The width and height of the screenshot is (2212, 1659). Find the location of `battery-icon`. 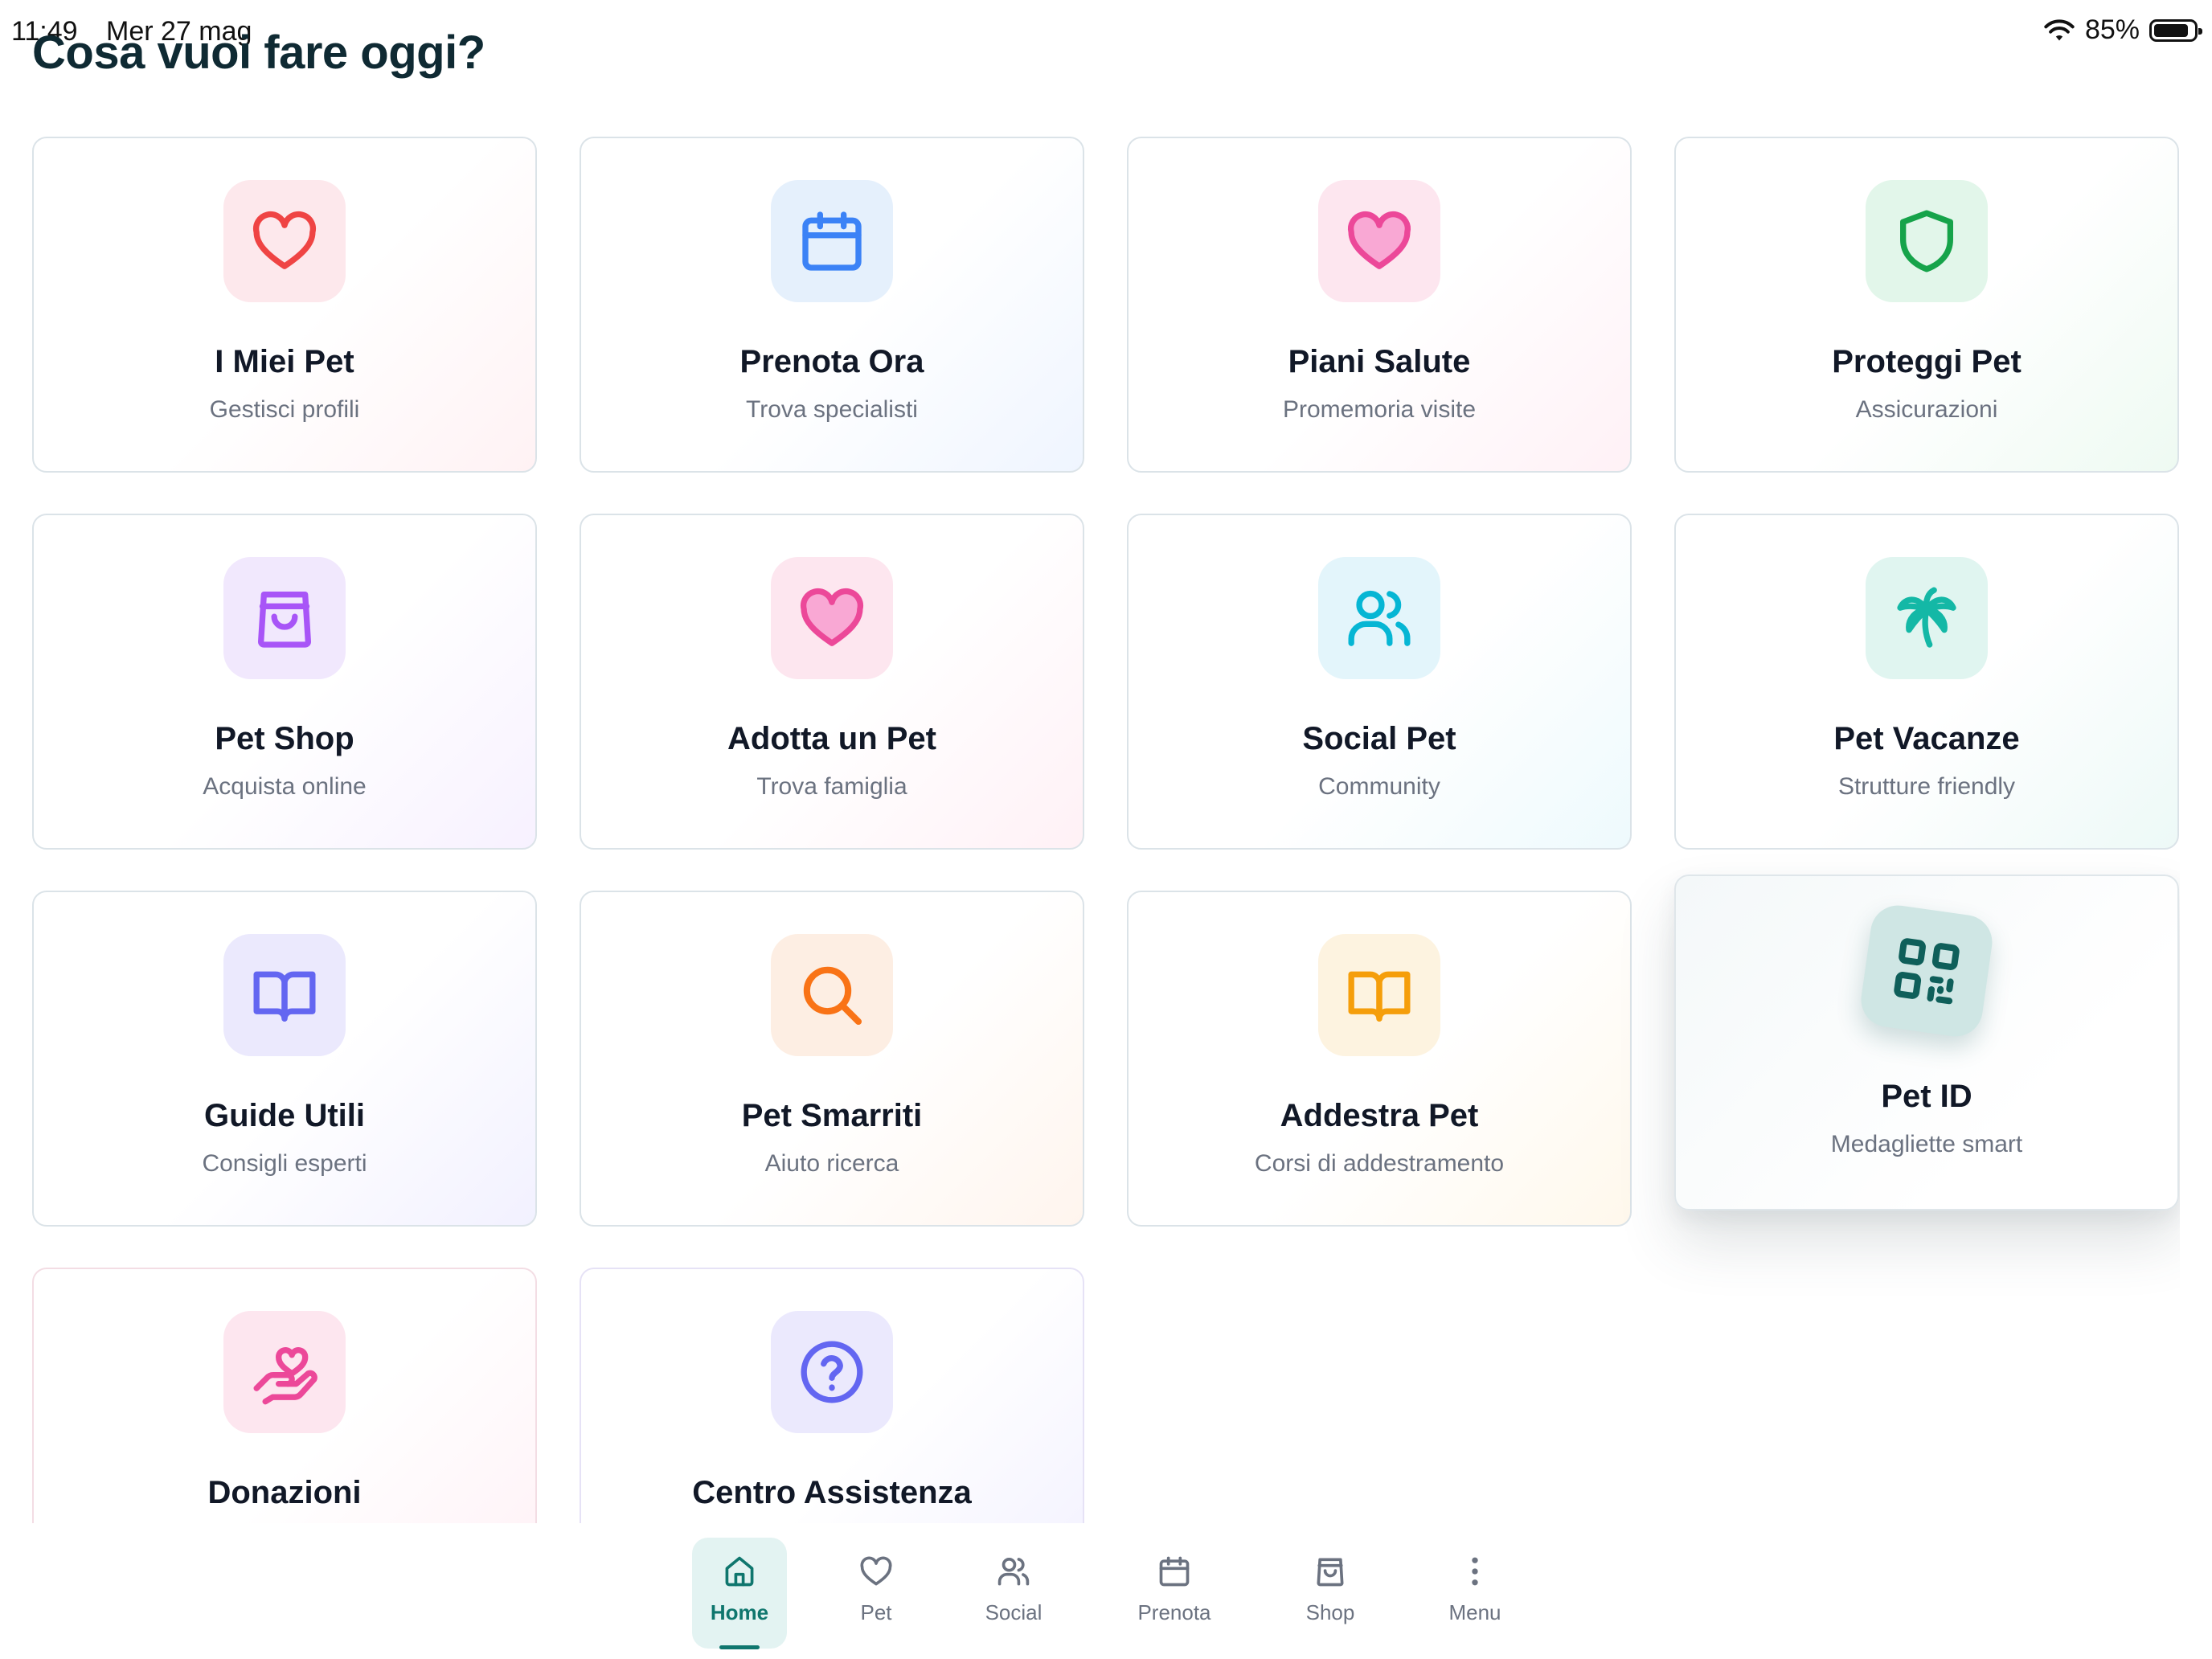

battery-icon is located at coordinates (2175, 30).